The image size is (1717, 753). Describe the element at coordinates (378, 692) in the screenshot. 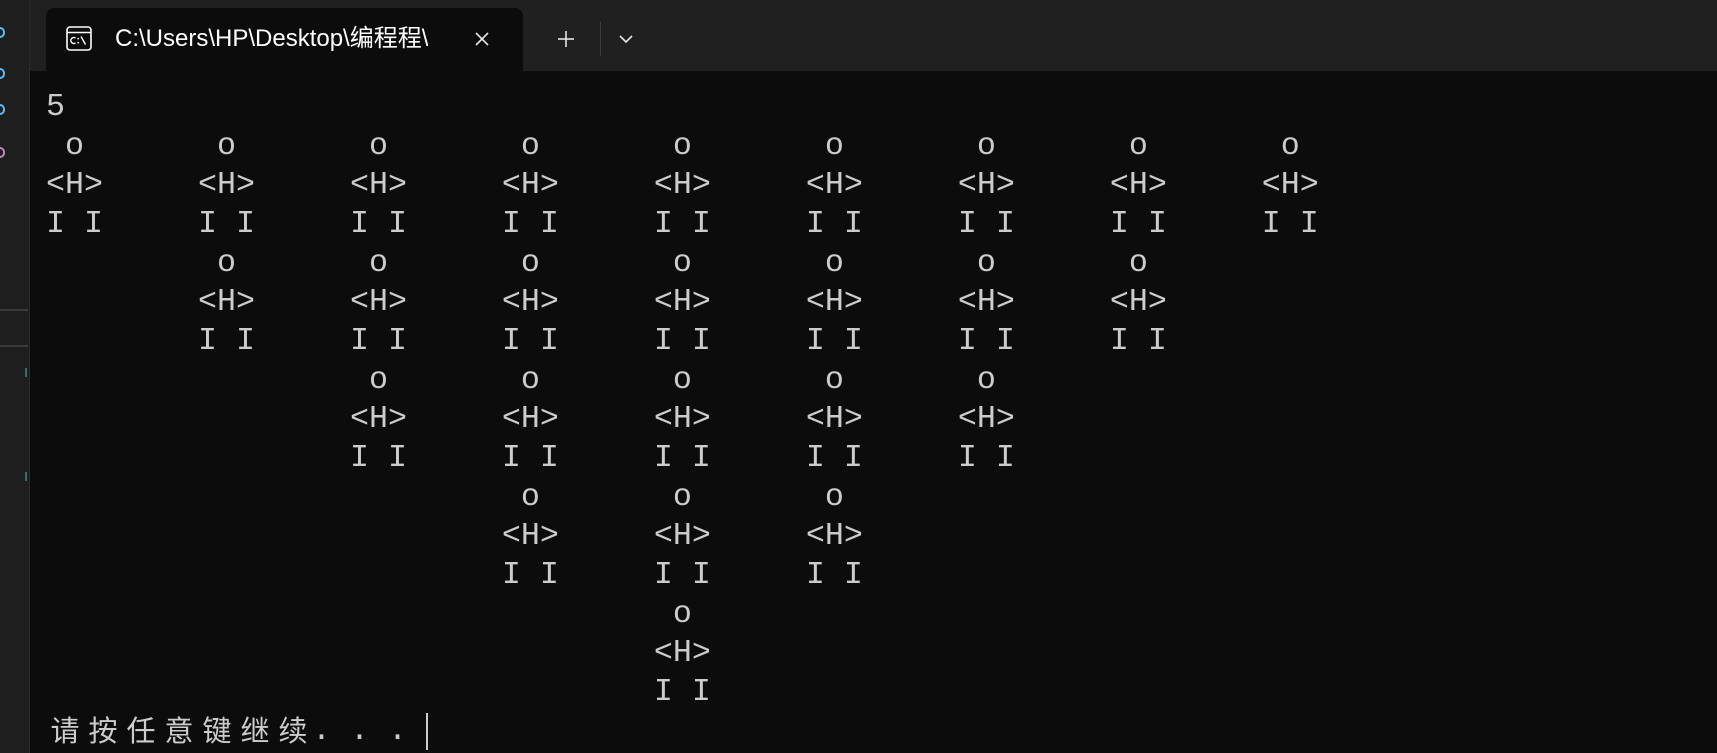

I see `terminal-line: I I` at that location.